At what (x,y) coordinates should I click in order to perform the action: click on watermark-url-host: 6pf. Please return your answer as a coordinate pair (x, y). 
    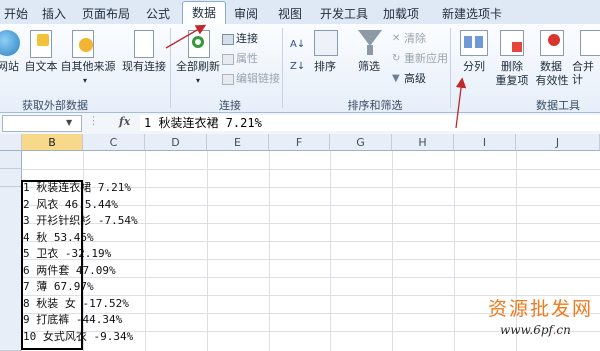
    Looking at the image, I should click on (543, 330).